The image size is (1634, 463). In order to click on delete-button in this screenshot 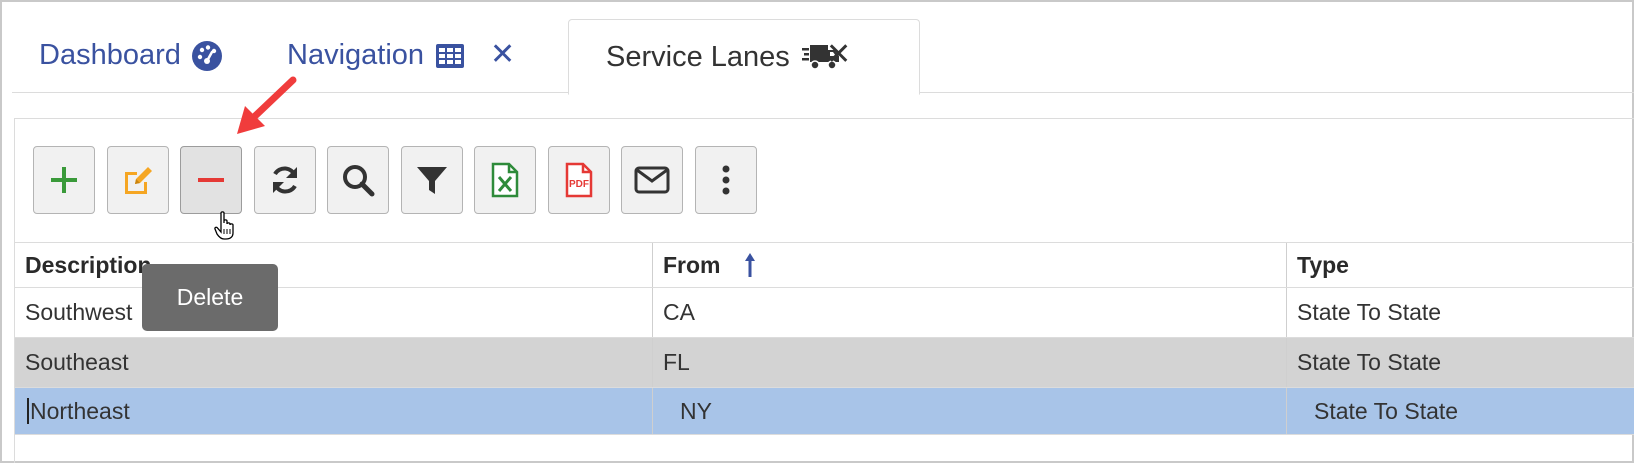, I will do `click(211, 180)`.